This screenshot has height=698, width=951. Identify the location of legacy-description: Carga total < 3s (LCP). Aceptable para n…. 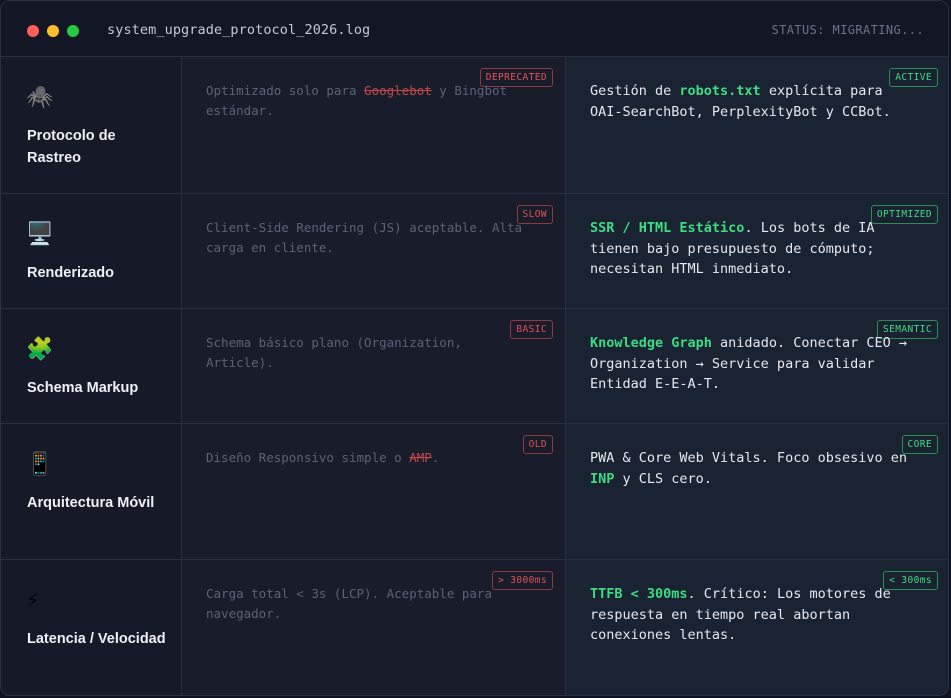
(349, 603).